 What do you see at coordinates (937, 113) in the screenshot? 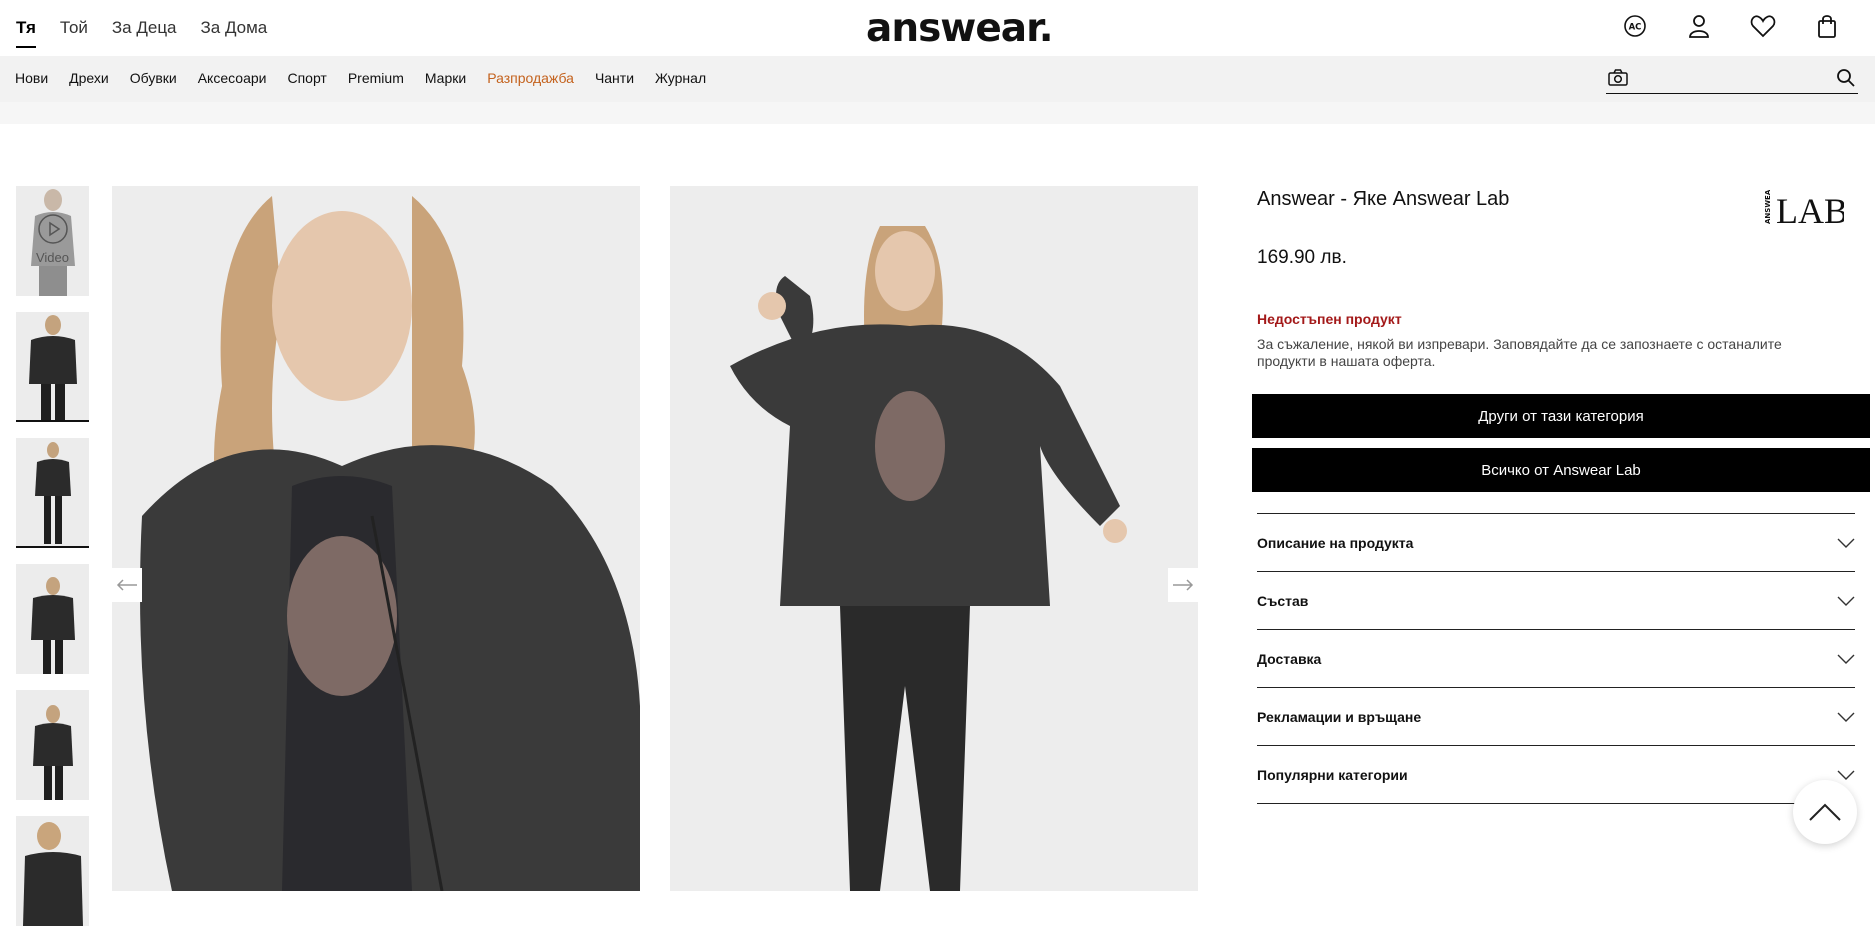
I see `nav-divider` at bounding box center [937, 113].